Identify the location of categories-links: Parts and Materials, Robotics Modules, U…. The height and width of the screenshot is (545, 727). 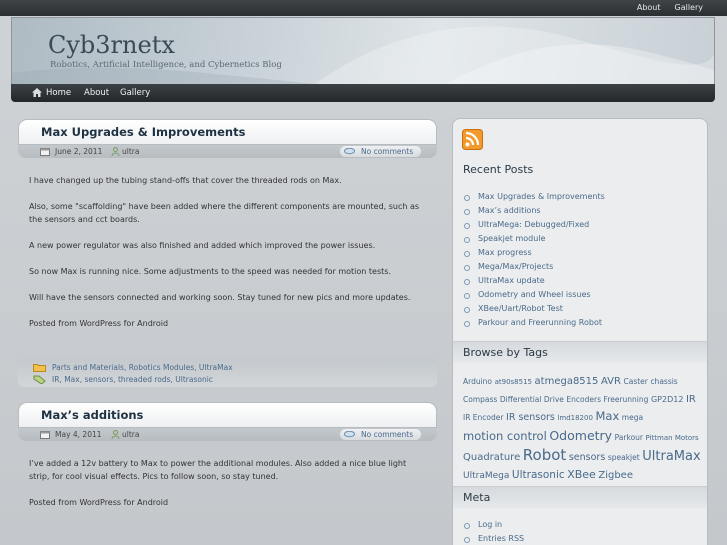
(142, 367).